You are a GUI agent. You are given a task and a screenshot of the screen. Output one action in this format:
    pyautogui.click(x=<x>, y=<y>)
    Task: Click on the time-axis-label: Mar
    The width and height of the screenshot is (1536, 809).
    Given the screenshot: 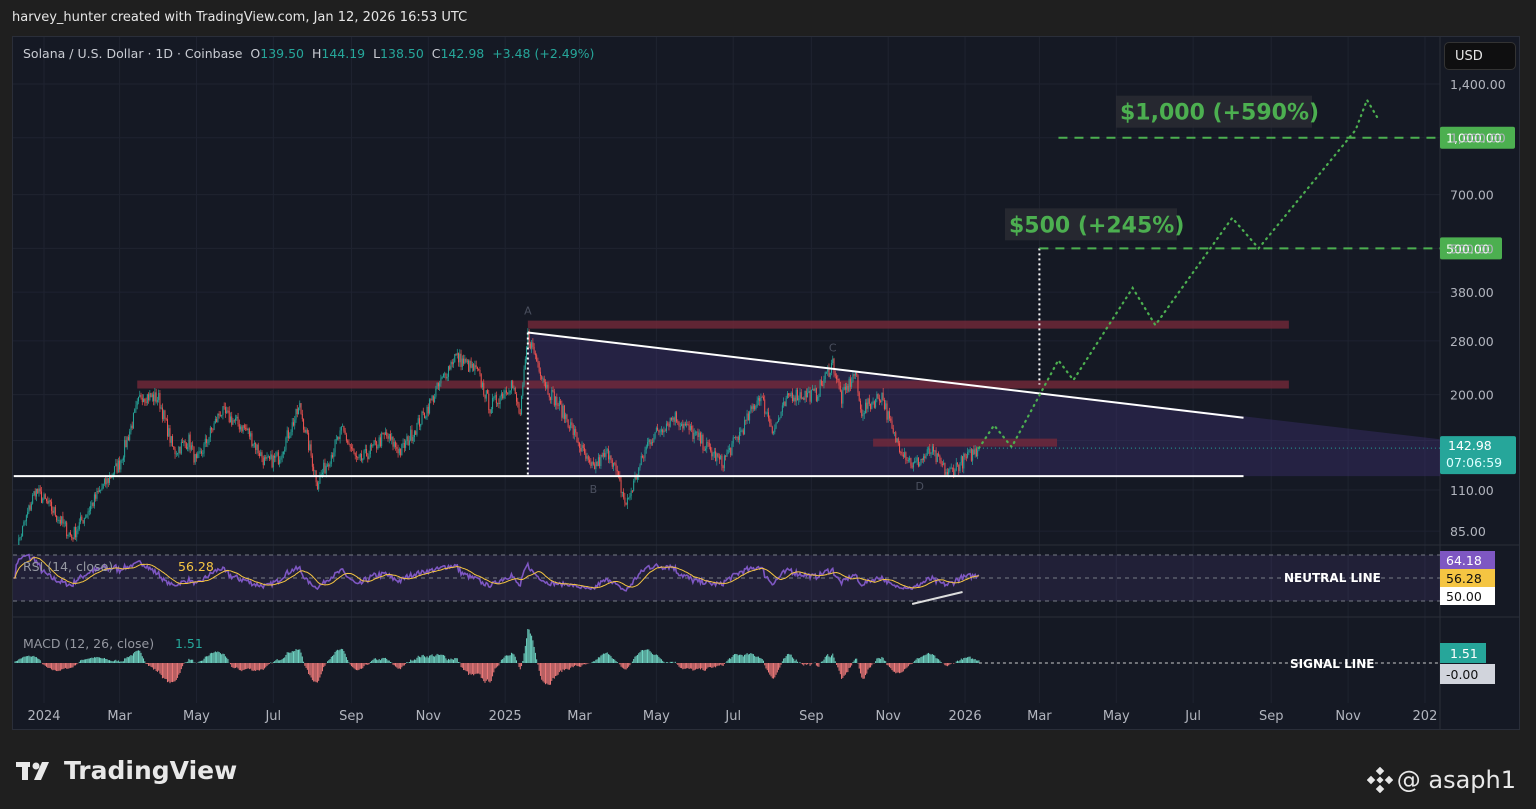 What is the action you would take?
    pyautogui.click(x=579, y=716)
    